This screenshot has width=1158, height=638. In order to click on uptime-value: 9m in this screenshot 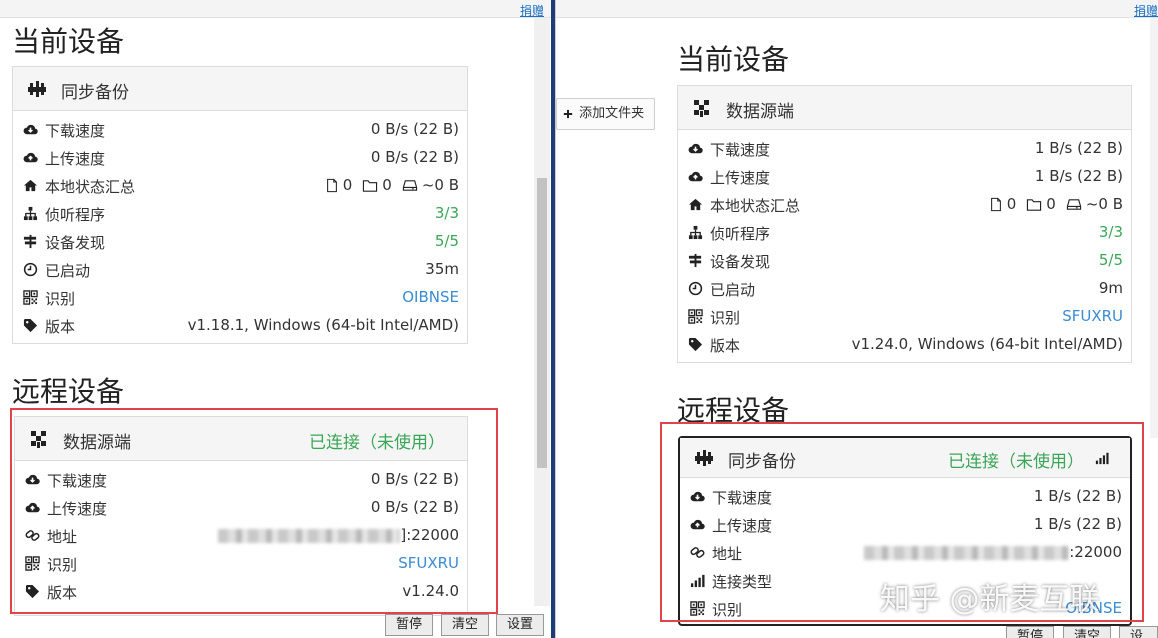, I will do `click(1110, 288)`.